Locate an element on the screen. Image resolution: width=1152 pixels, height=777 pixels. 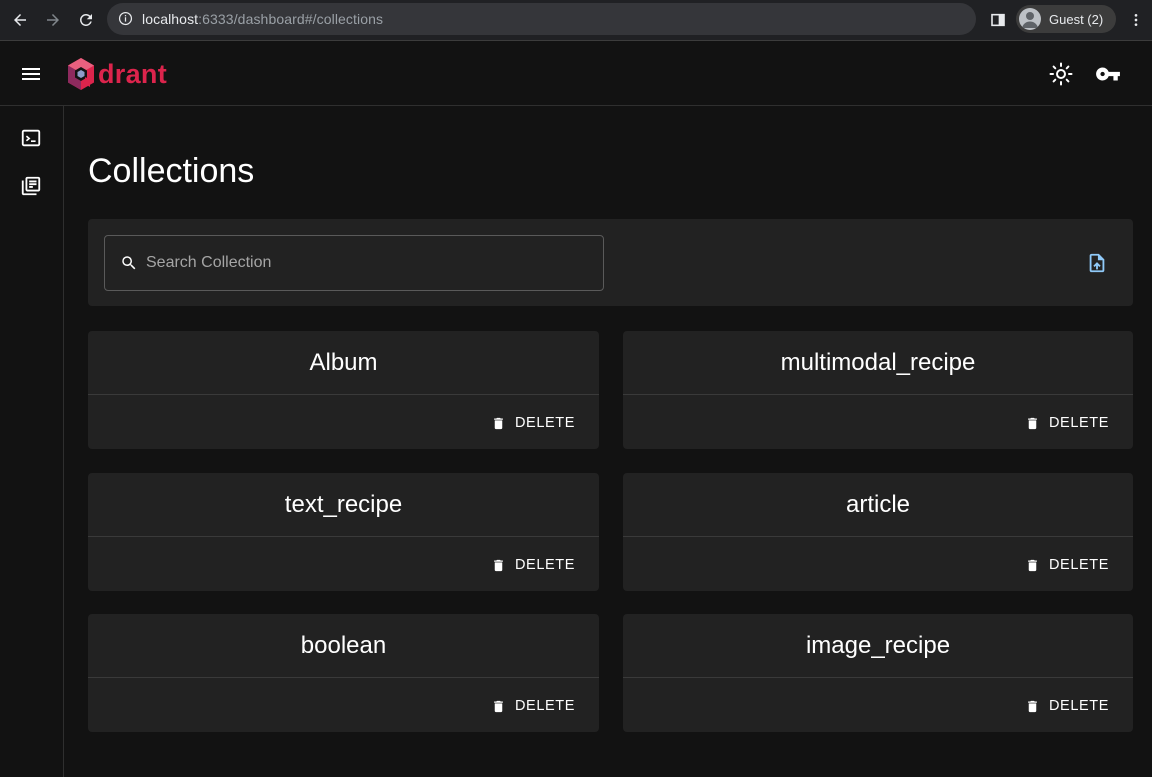
search-field is located at coordinates (354, 263).